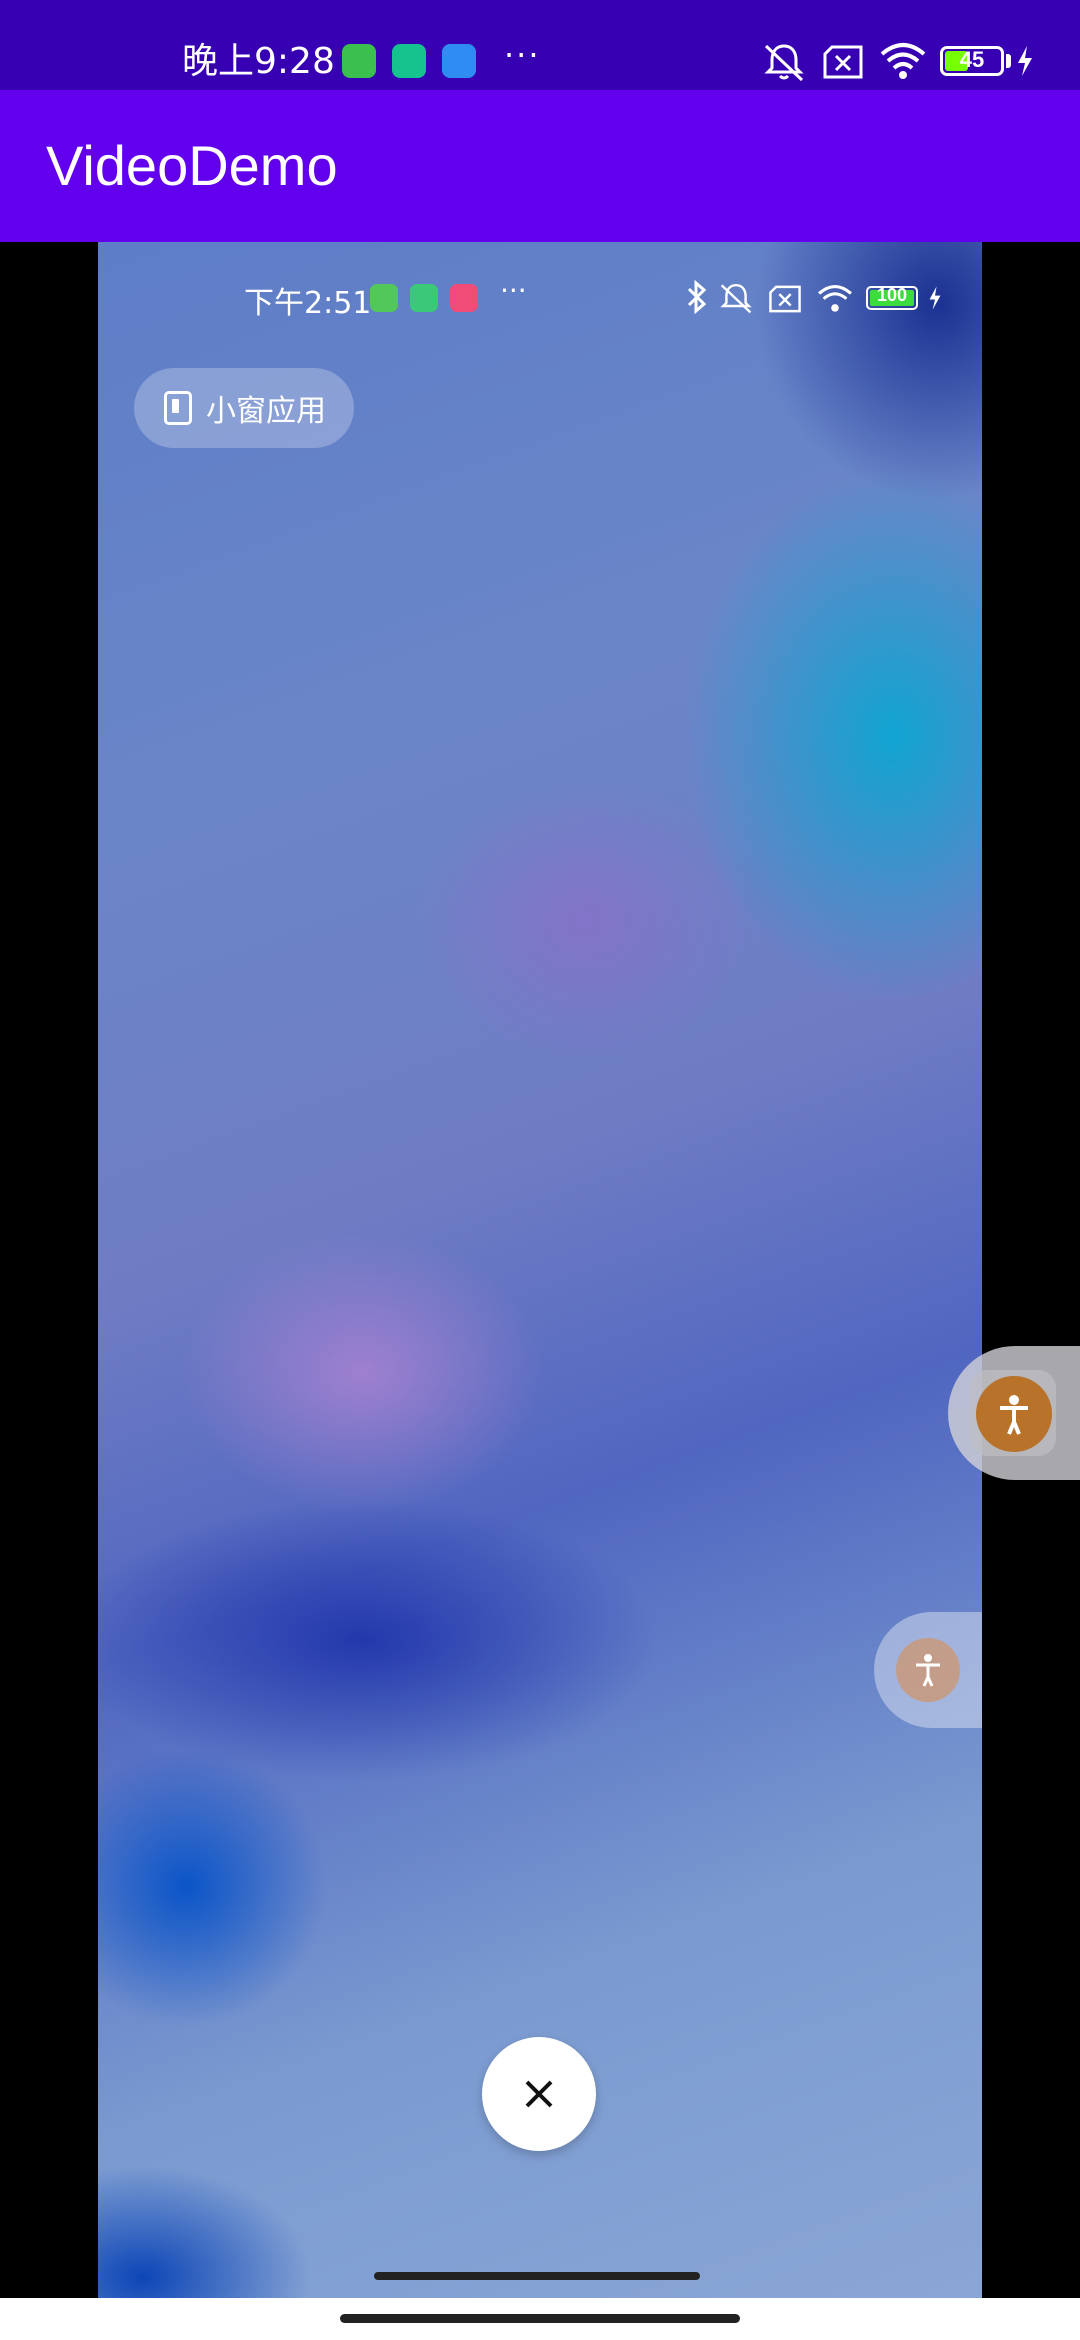 The width and height of the screenshot is (1080, 2340). I want to click on floating-accessibility-button, so click(1014, 1413).